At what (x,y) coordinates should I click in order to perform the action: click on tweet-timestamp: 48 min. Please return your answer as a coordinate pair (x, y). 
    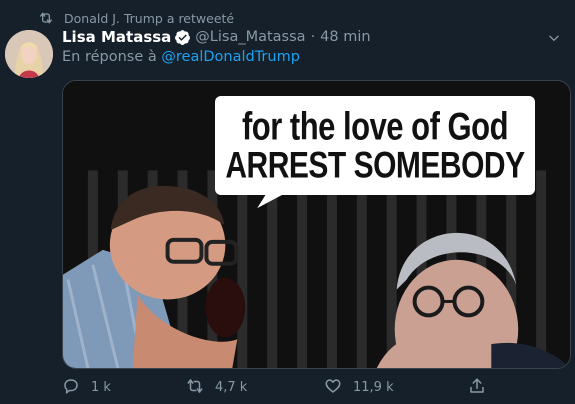
    Looking at the image, I should click on (345, 37).